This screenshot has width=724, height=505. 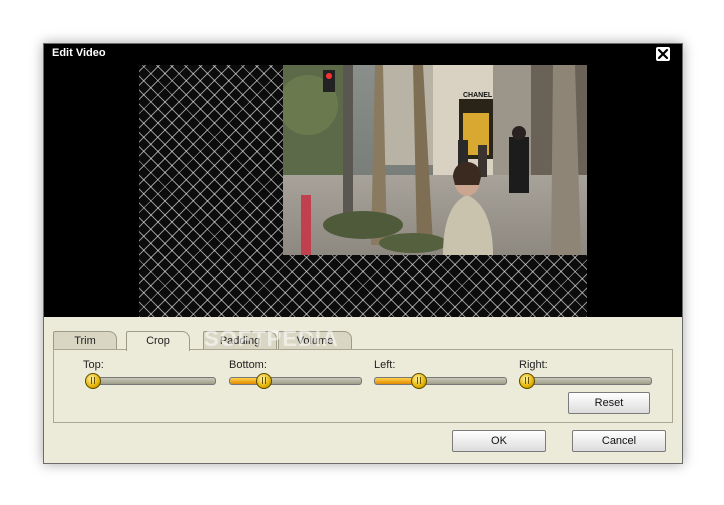 I want to click on bottom-label: Bottom:, so click(x=248, y=365).